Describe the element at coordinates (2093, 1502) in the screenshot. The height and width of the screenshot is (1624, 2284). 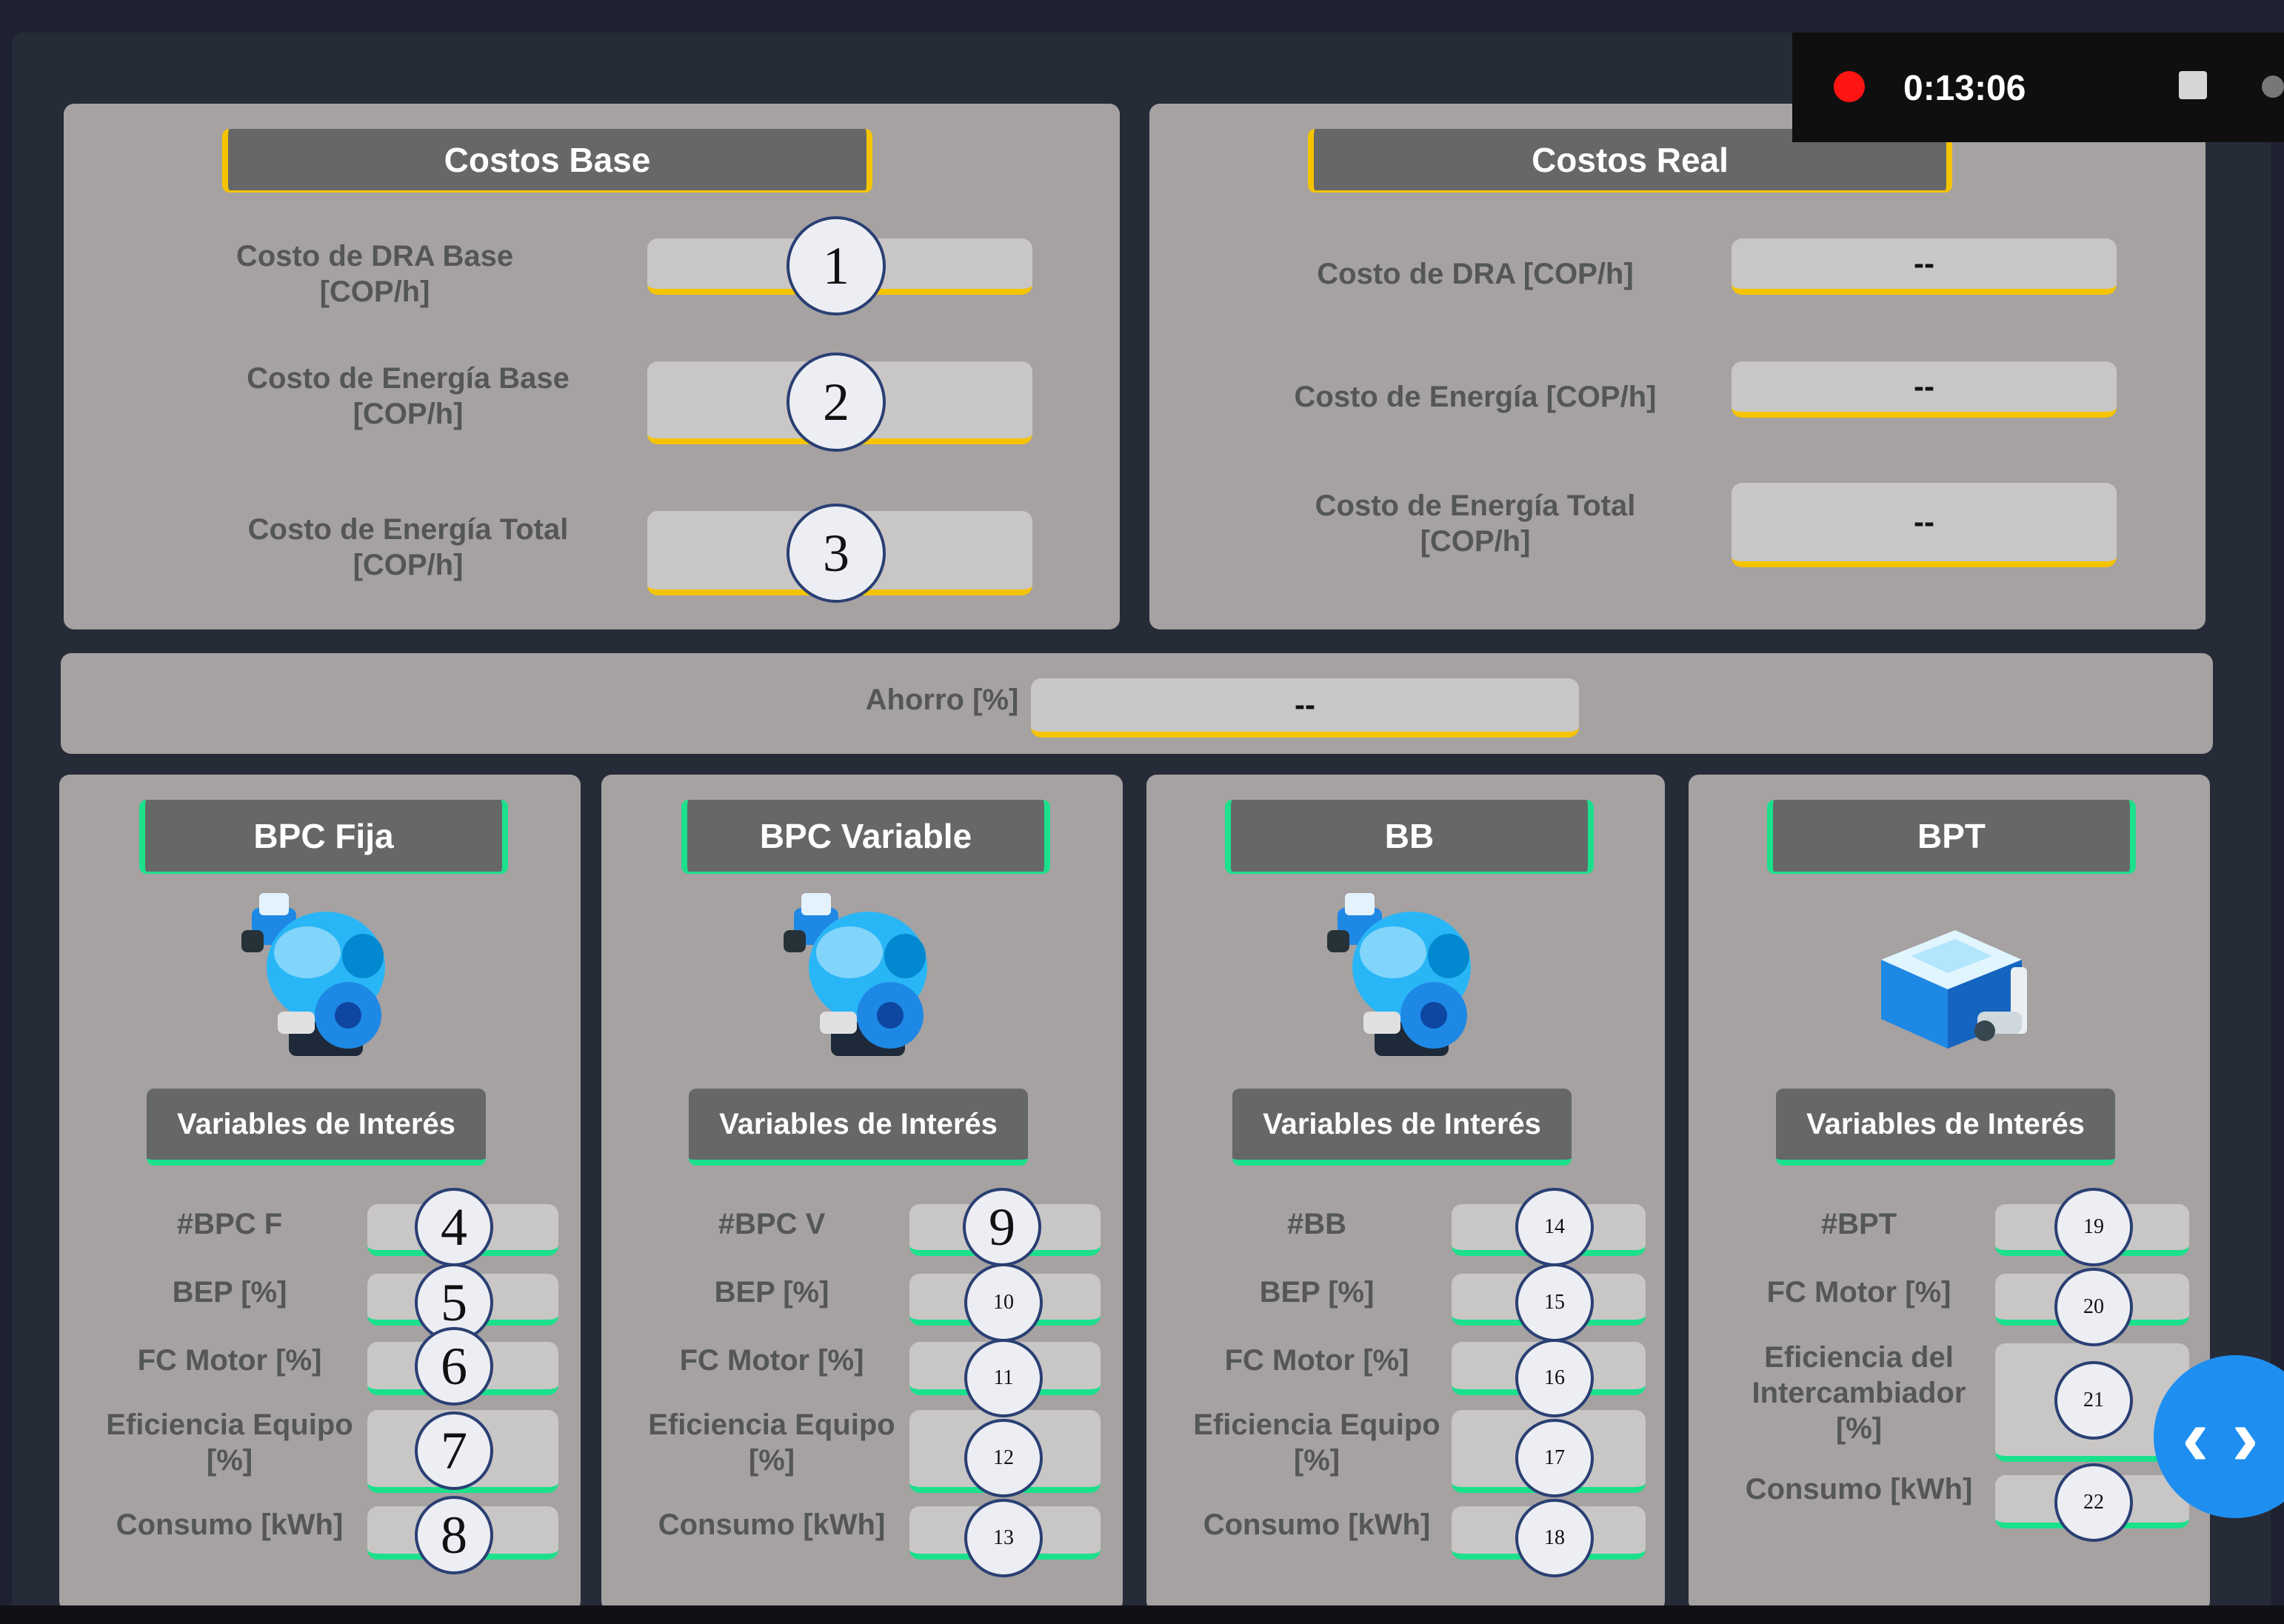
I see `annotation-marker: 22` at that location.